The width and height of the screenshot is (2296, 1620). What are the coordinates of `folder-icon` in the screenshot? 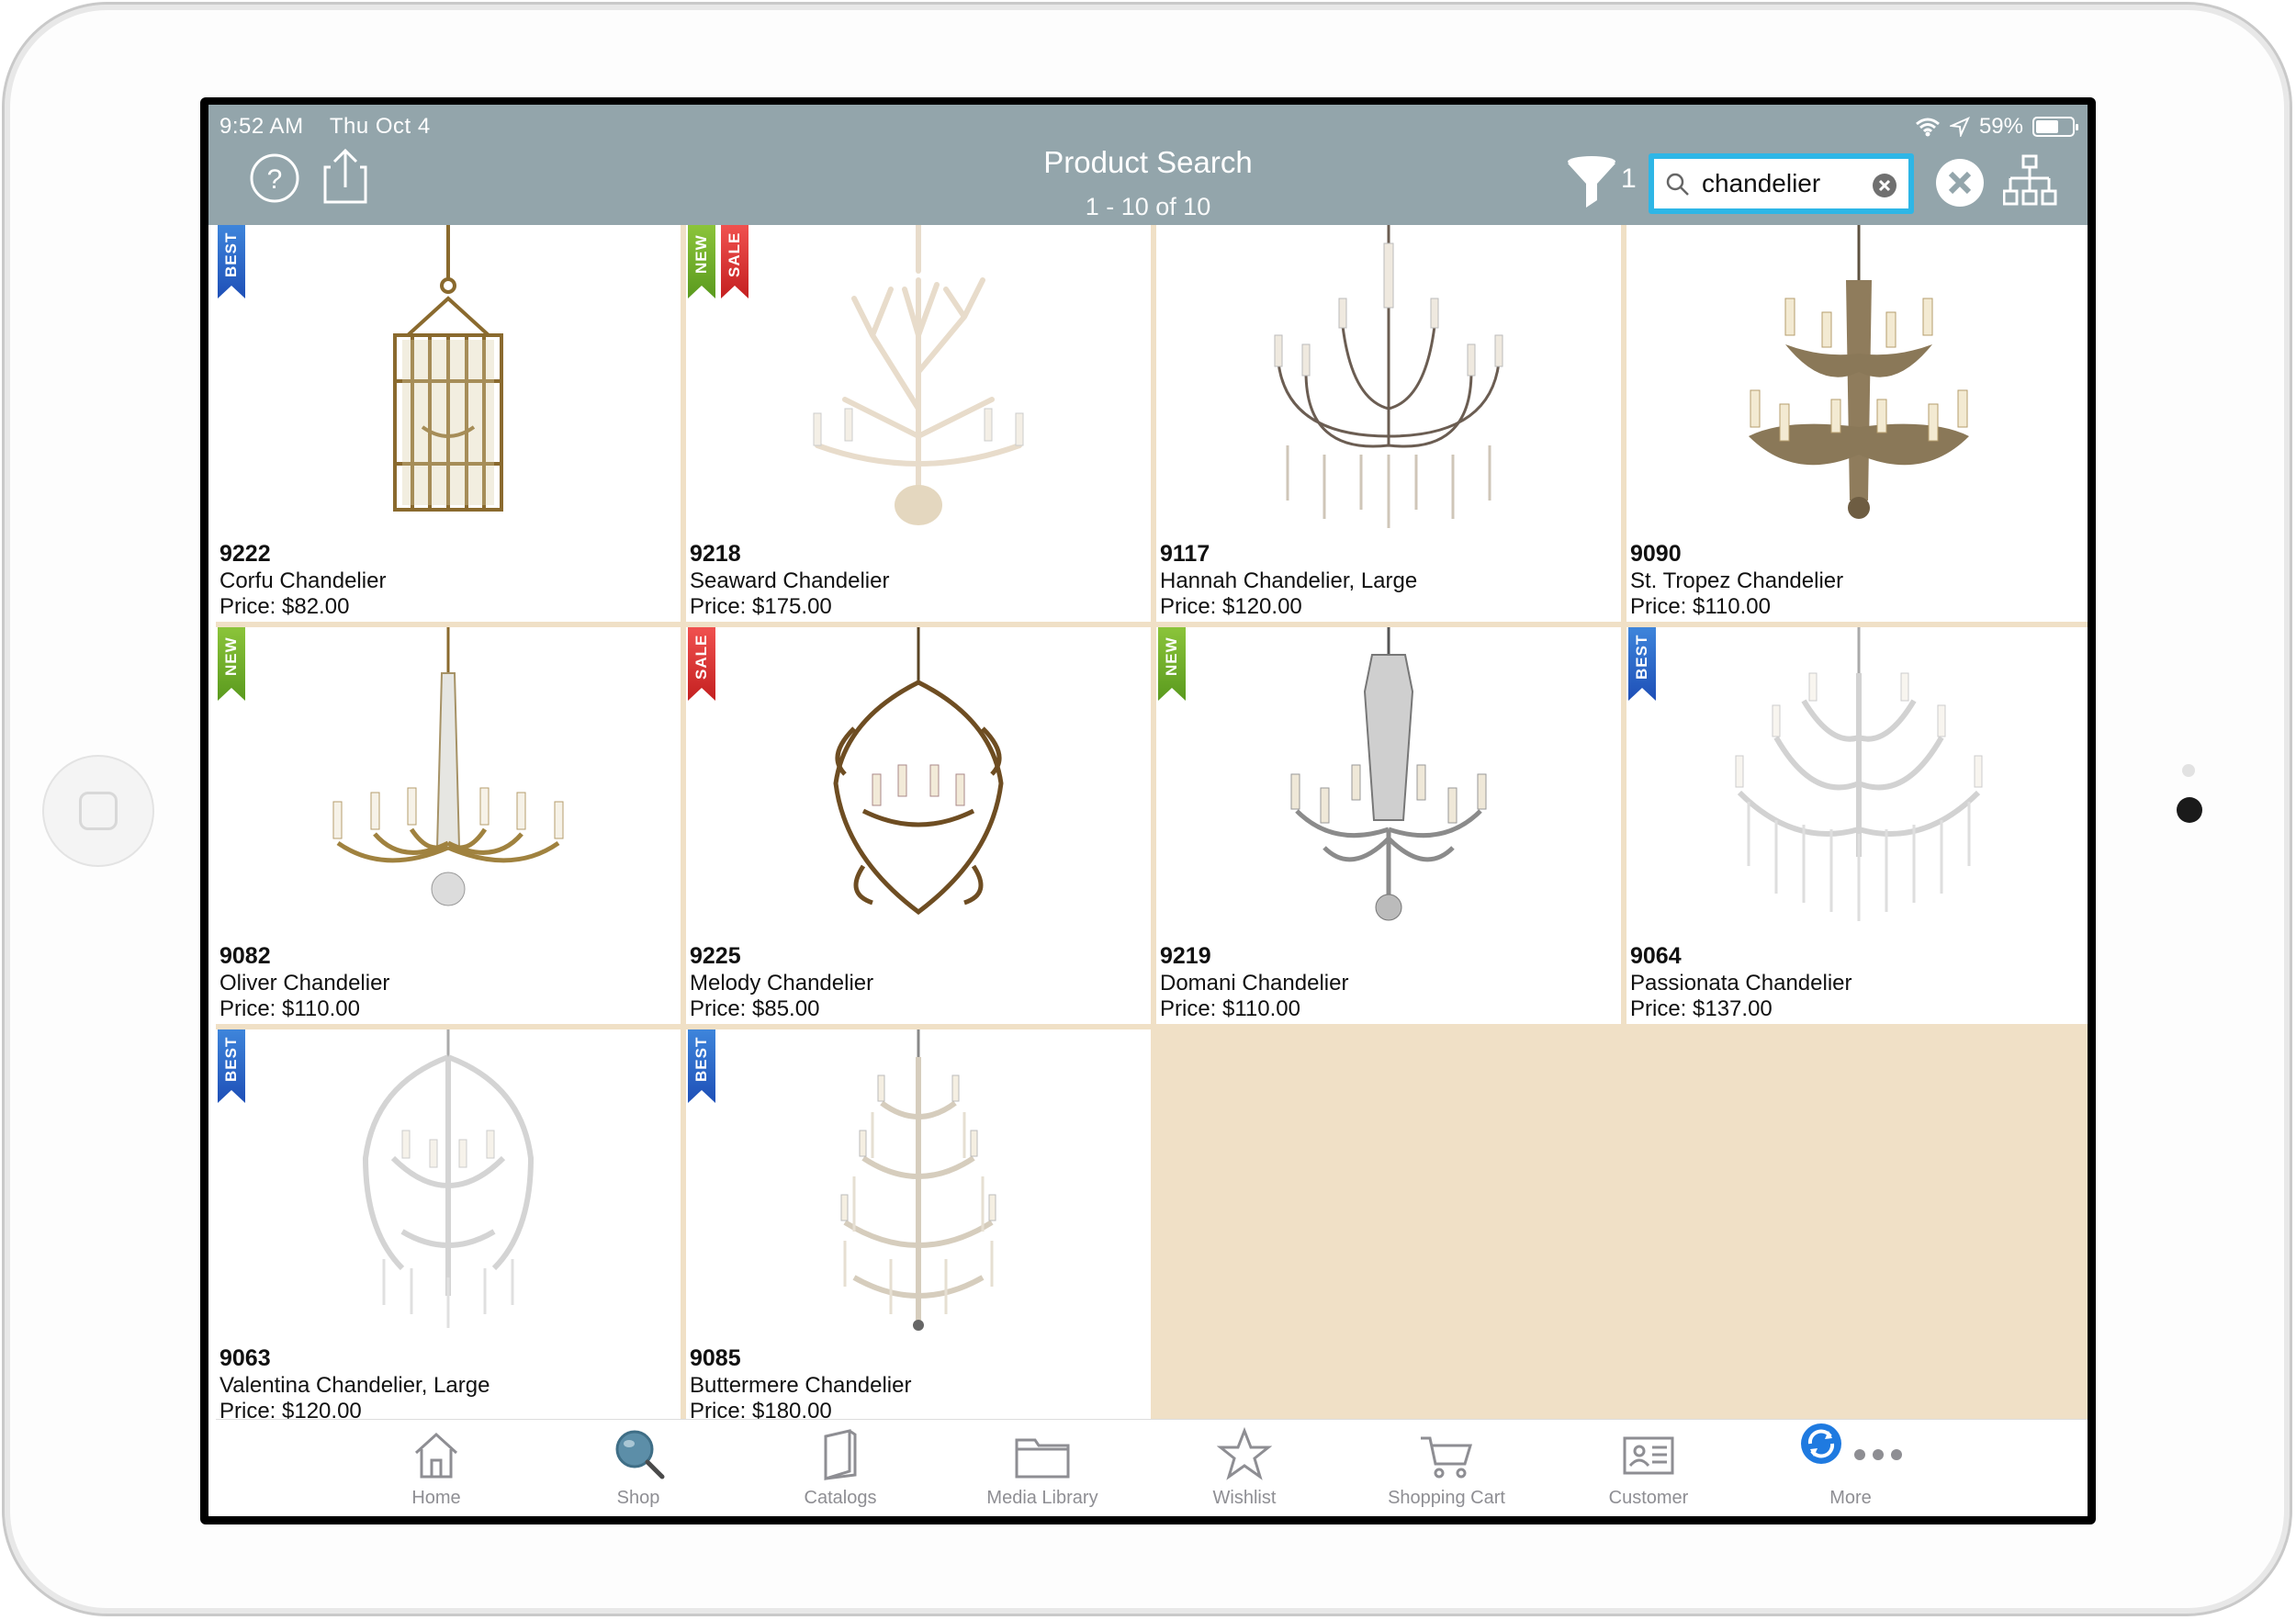 It's located at (1042, 1458).